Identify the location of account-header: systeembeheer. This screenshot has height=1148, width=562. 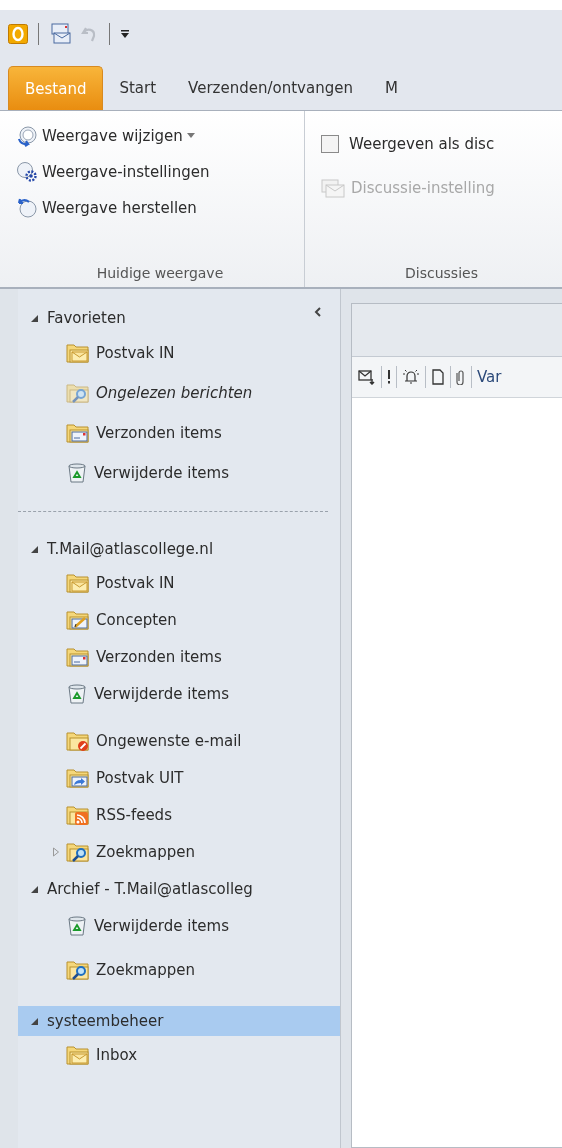
(179, 1021).